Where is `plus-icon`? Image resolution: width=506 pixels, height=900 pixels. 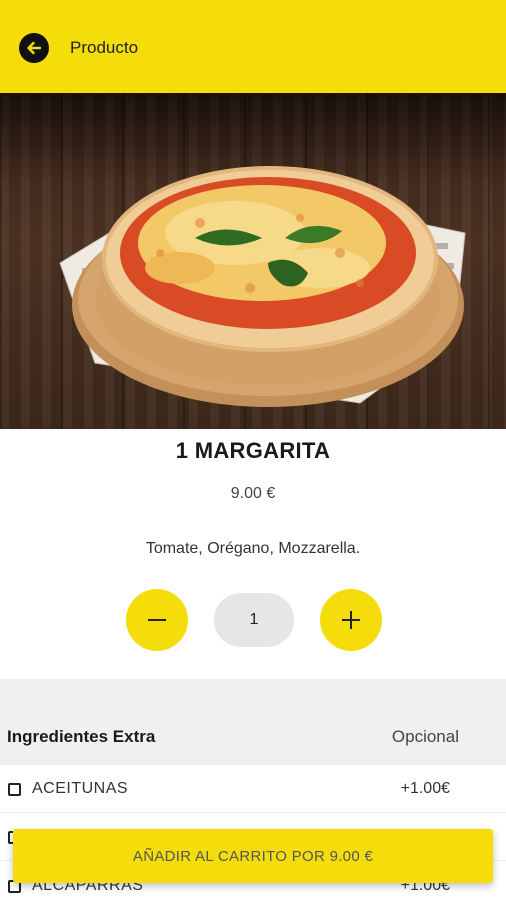 plus-icon is located at coordinates (351, 620).